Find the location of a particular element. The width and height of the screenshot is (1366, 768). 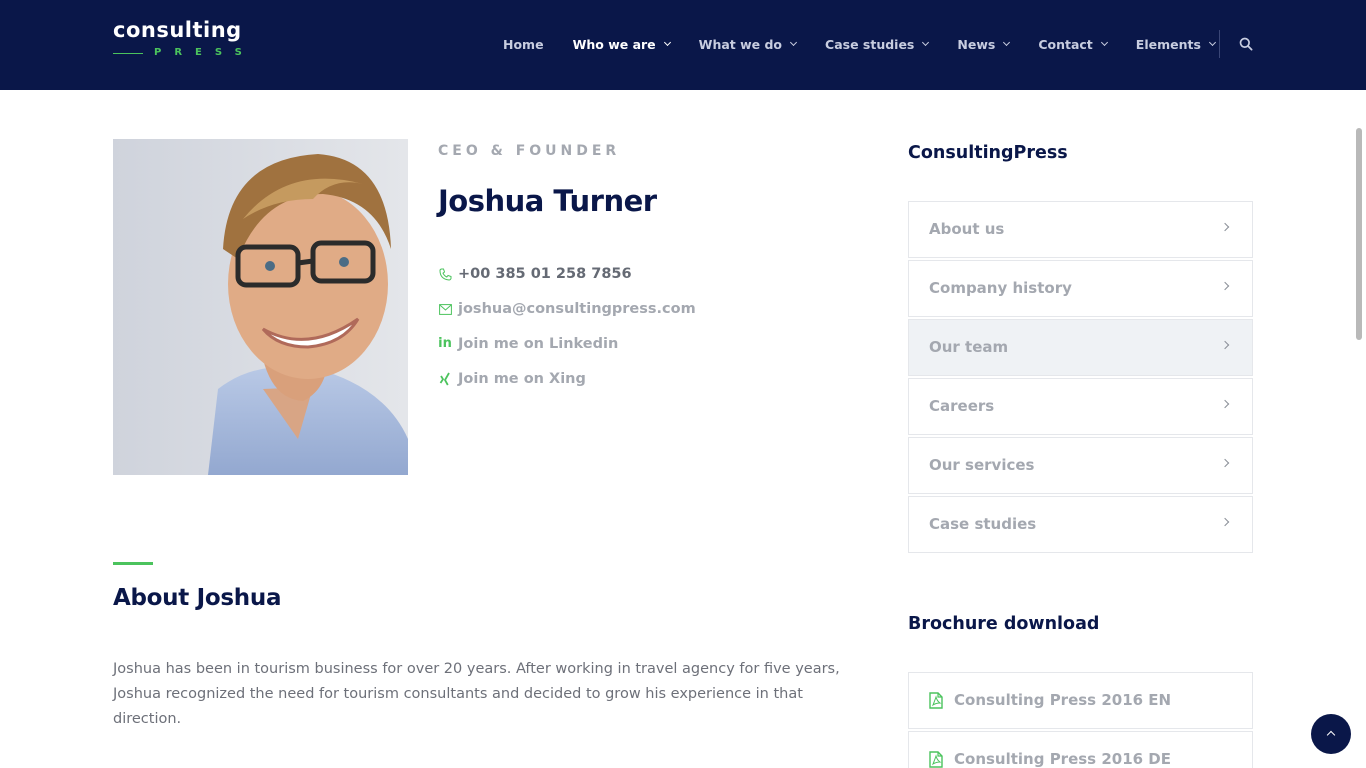

contact-xing: Join me on Xing is located at coordinates (512, 379).